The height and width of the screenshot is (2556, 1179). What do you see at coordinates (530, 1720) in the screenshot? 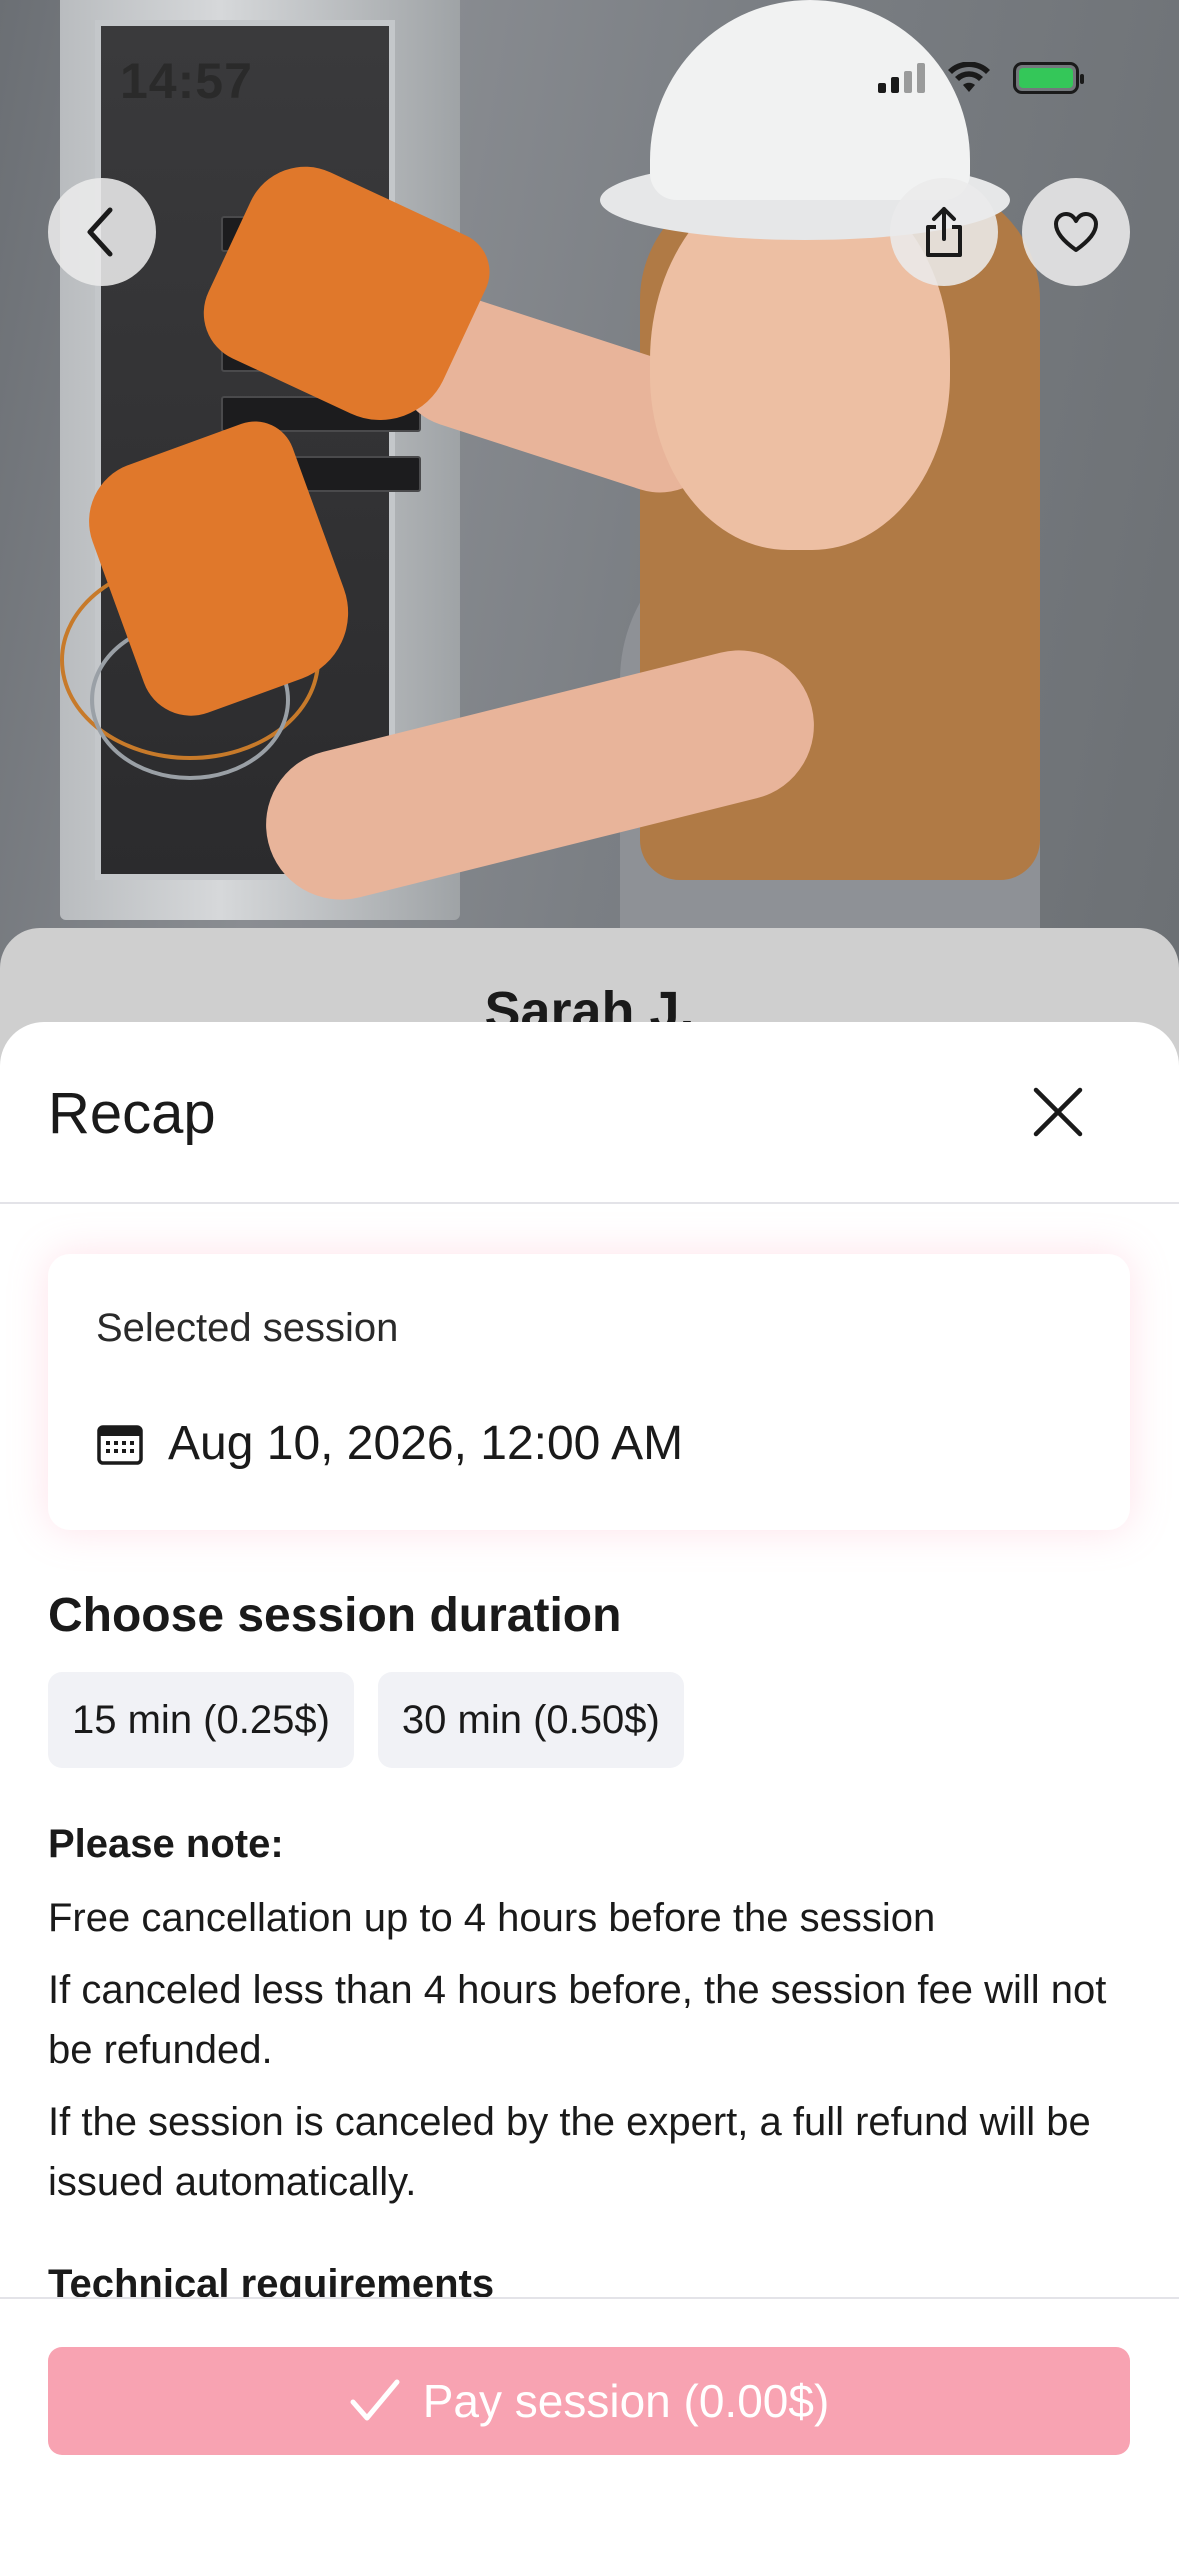
I see `duration-option-30: 30 min (0.50$)` at bounding box center [530, 1720].